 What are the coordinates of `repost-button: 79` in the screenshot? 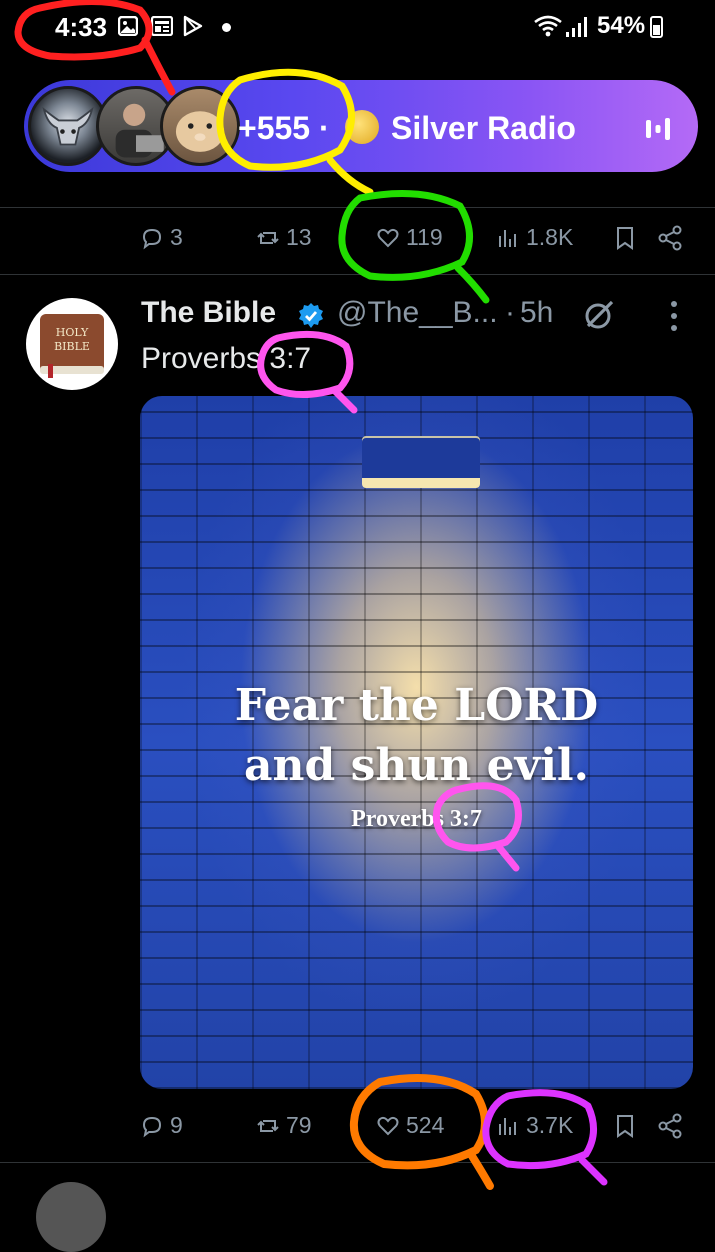 It's located at (284, 1125).